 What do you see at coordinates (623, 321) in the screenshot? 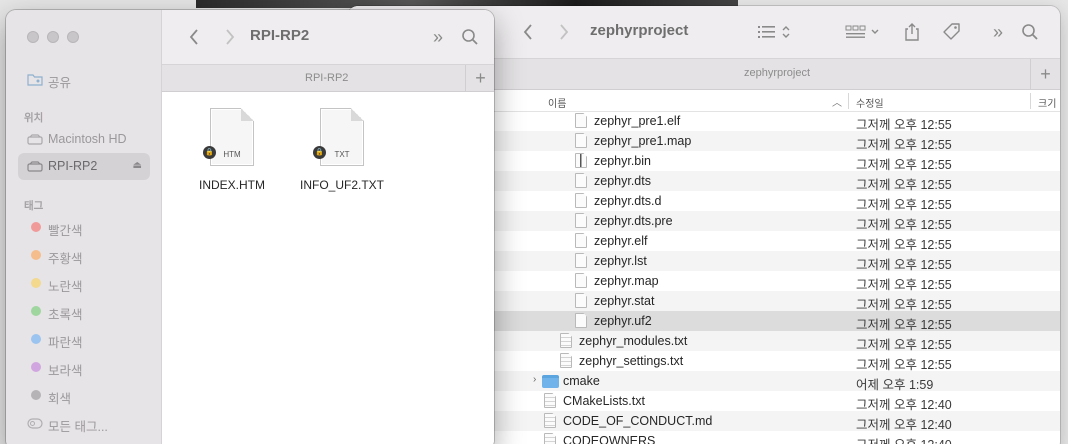
I see `file-name: zephyr.uf2` at bounding box center [623, 321].